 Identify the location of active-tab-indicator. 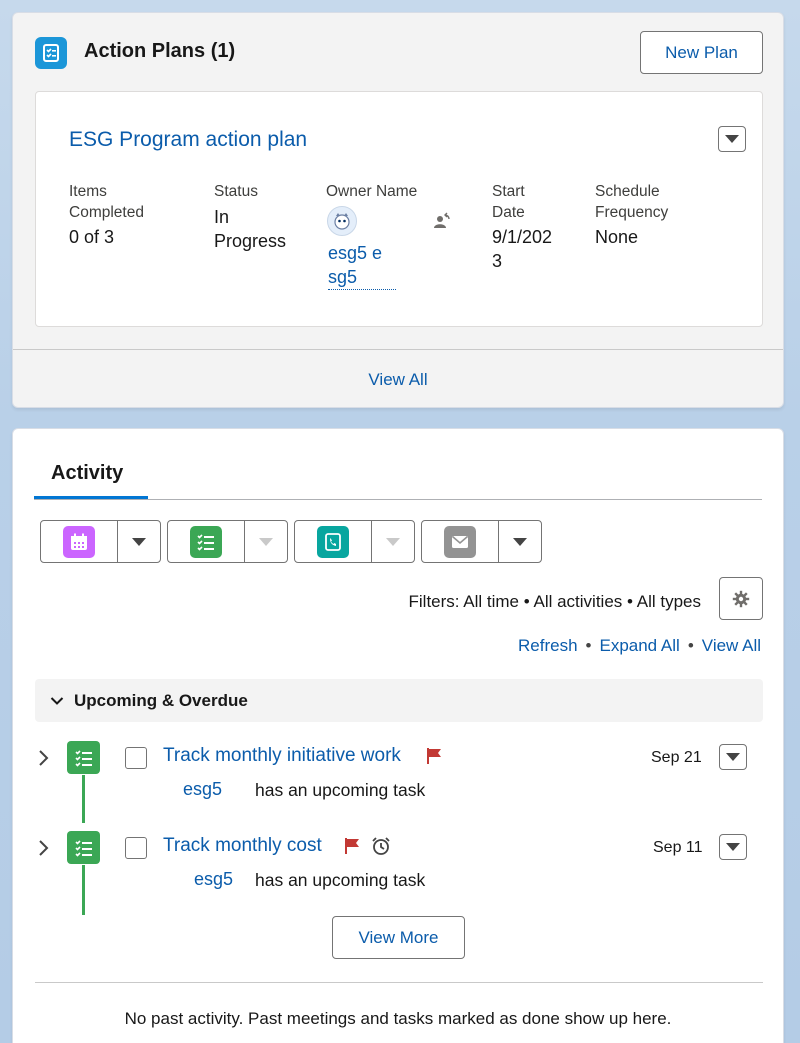
(91, 497).